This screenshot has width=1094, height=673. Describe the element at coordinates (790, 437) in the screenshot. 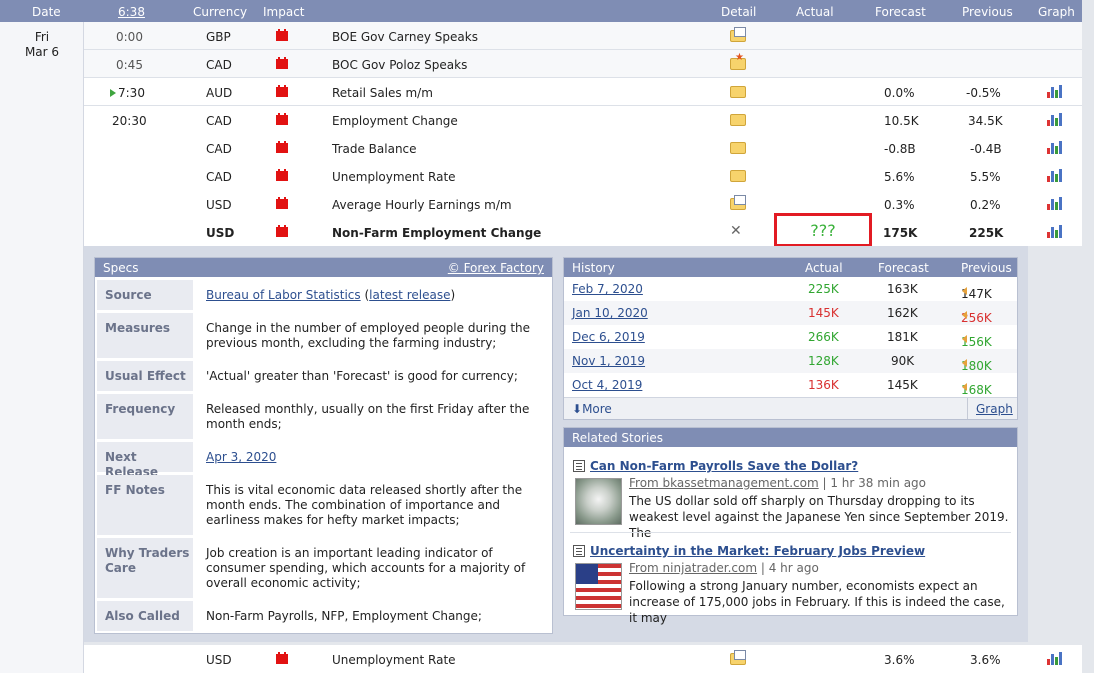

I see `stories-header: Related Stories` at that location.